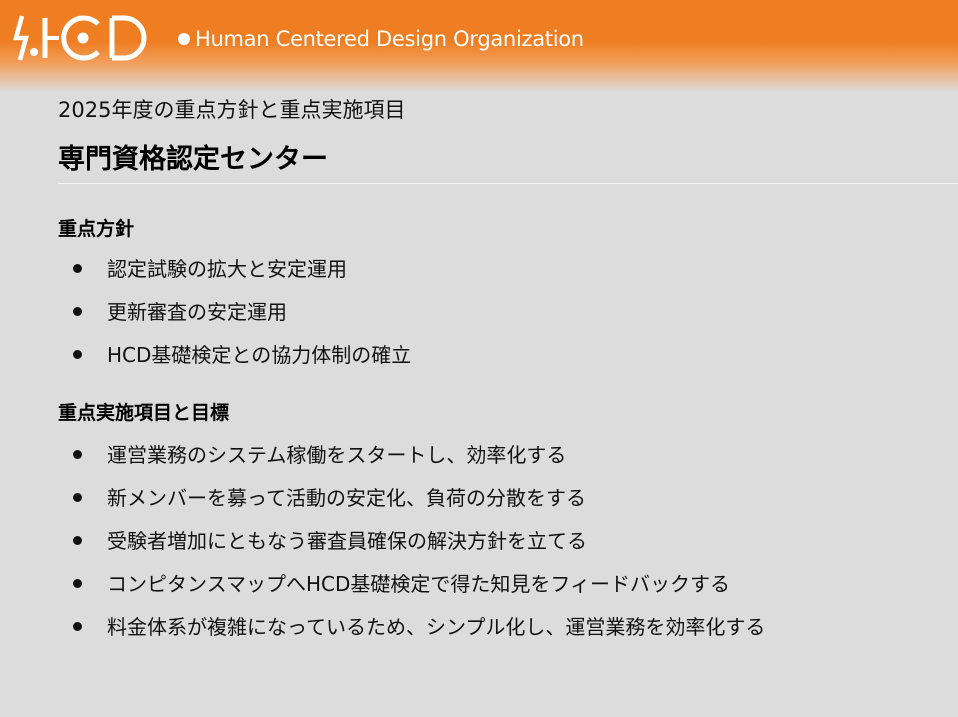 The height and width of the screenshot is (717, 958). I want to click on list-item-text: 認定試験の拡大と安定運用, so click(227, 269).